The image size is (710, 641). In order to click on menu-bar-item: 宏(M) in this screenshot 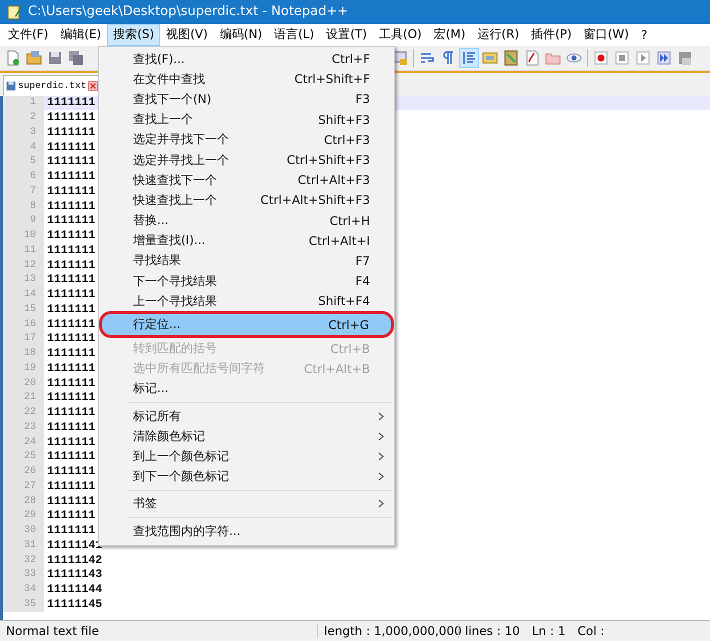, I will do `click(450, 35)`.